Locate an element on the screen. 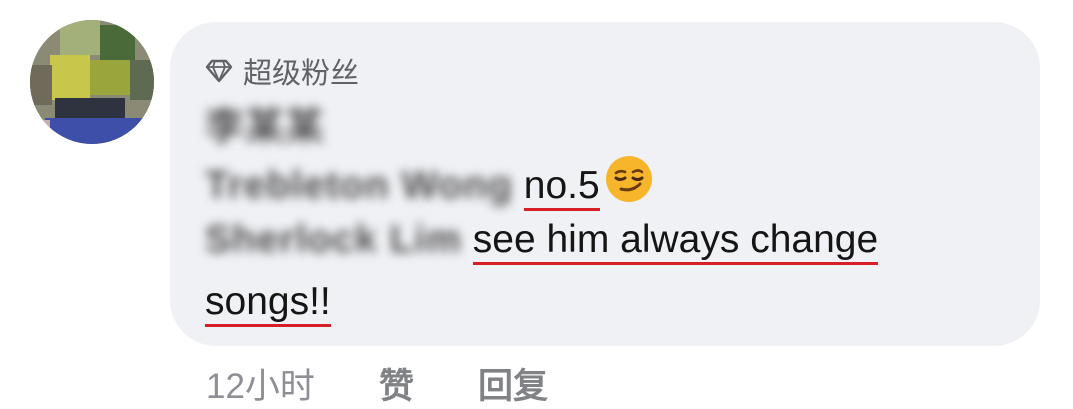 The image size is (1073, 409). comment-line-2: Sherlock Lim see him always change is located at coordinates (542, 241).